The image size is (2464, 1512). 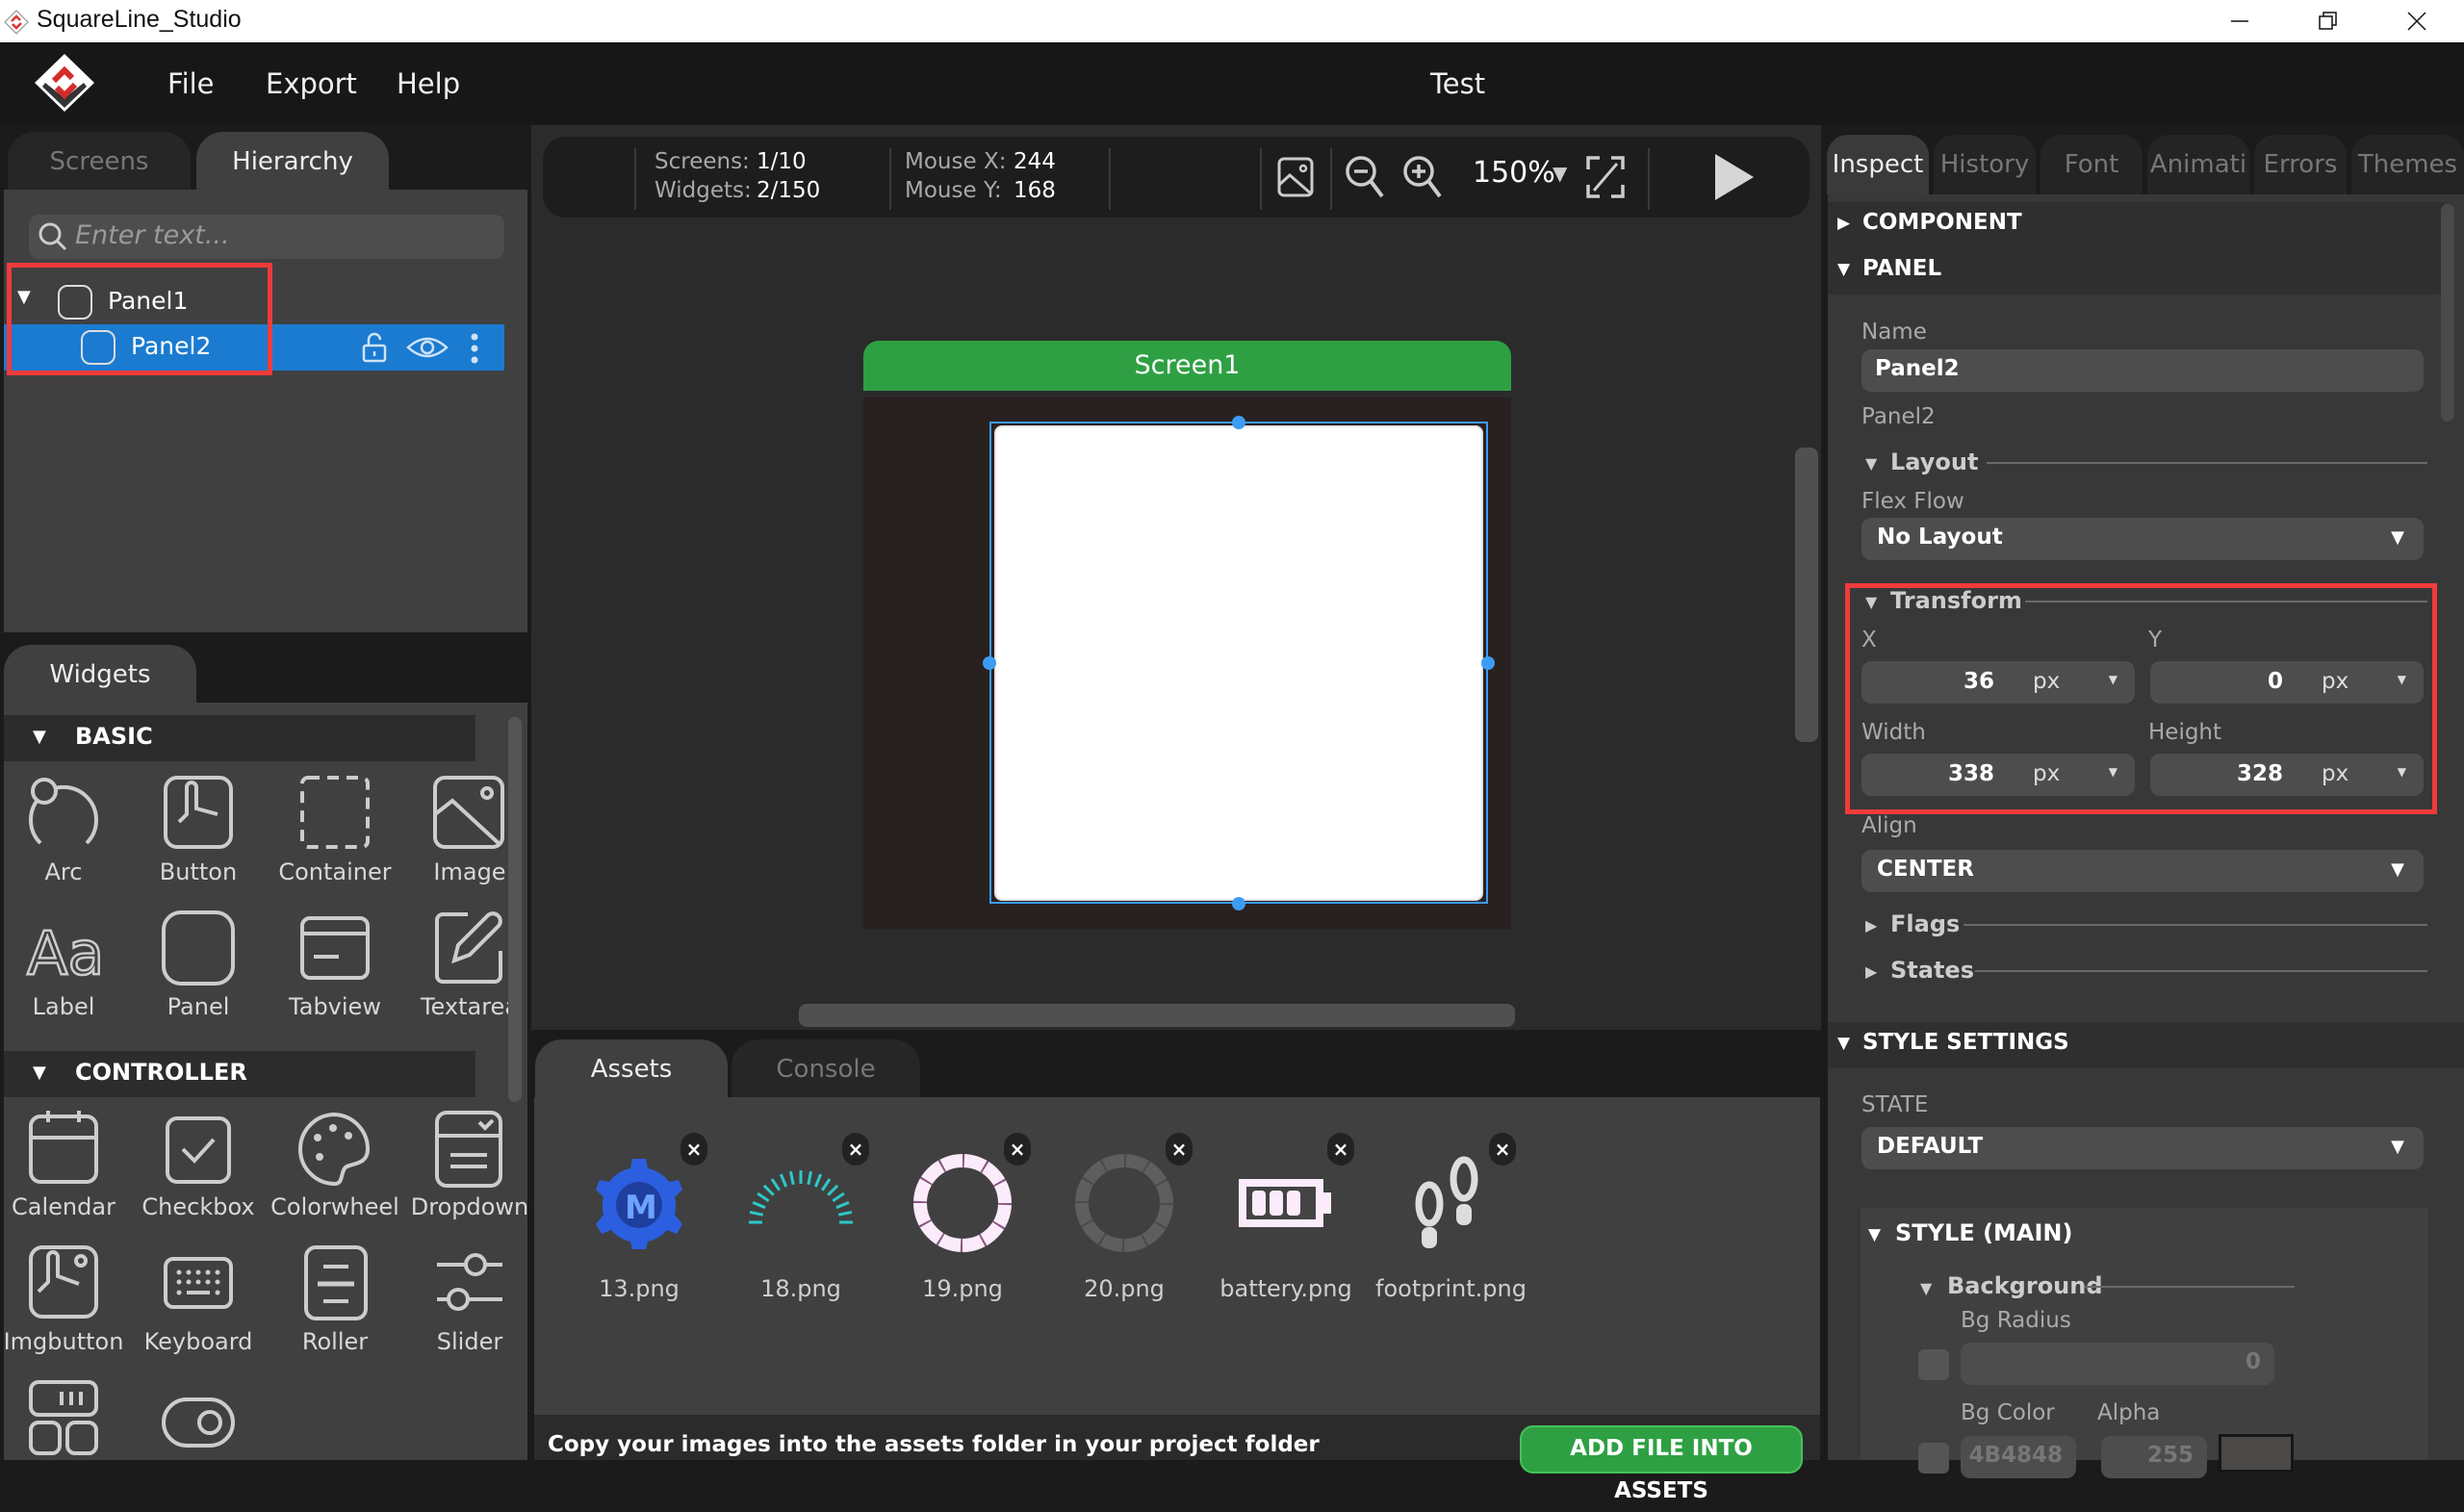 I want to click on widget-arc: Arc, so click(x=67, y=839).